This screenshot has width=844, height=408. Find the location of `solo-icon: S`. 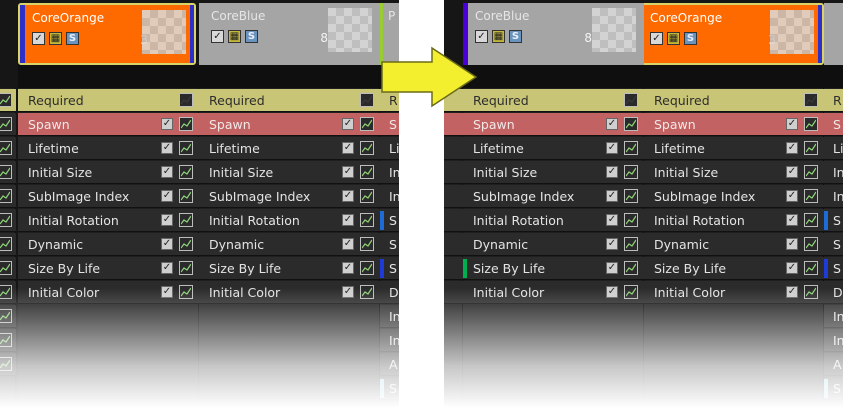

solo-icon: S is located at coordinates (515, 36).